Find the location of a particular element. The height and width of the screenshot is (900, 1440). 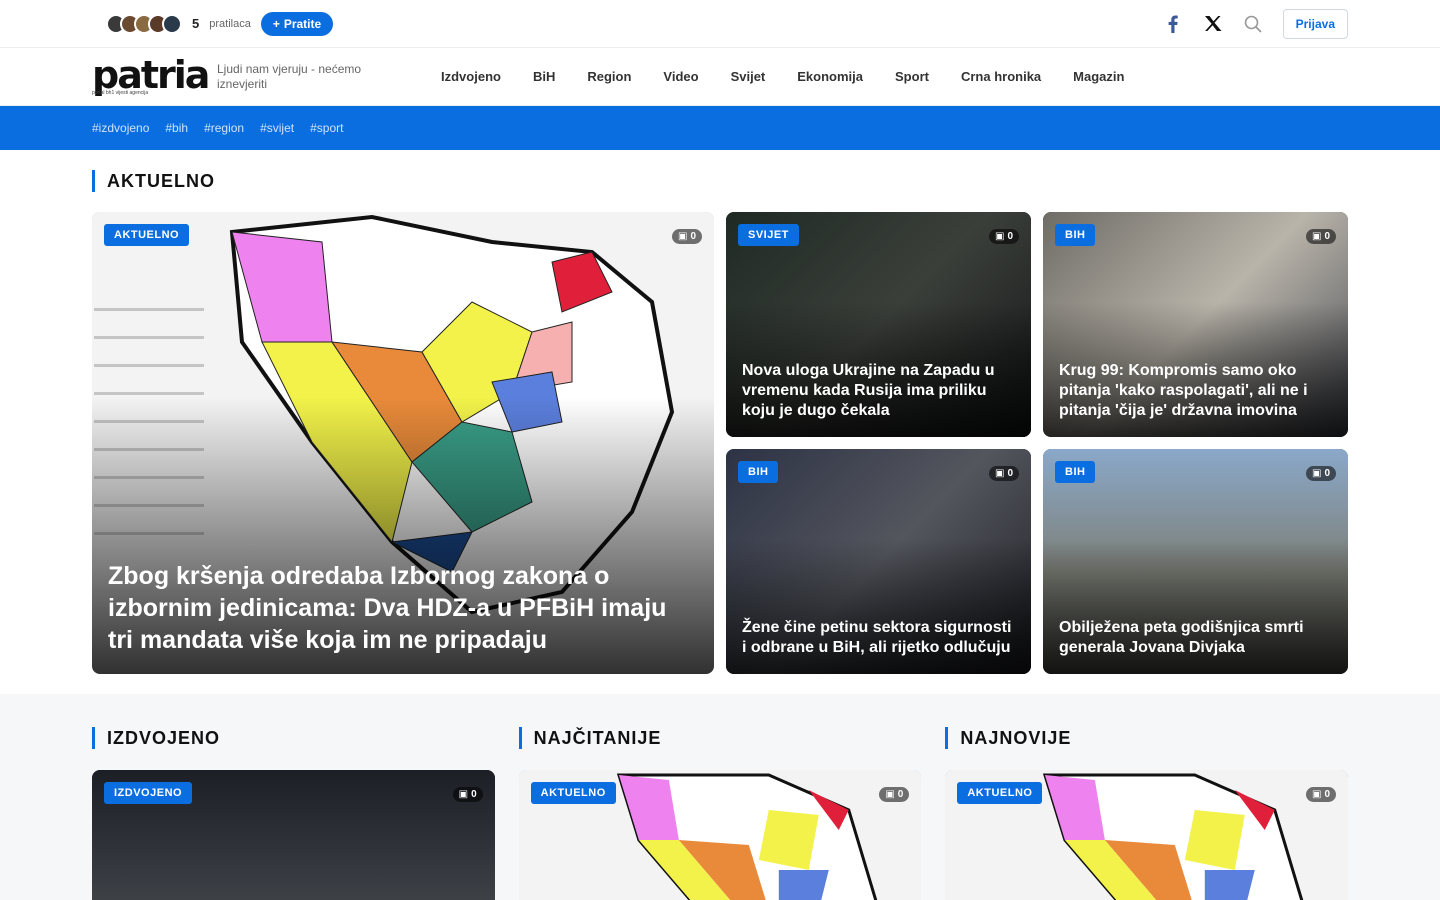

facebook-icon is located at coordinates (1173, 24).